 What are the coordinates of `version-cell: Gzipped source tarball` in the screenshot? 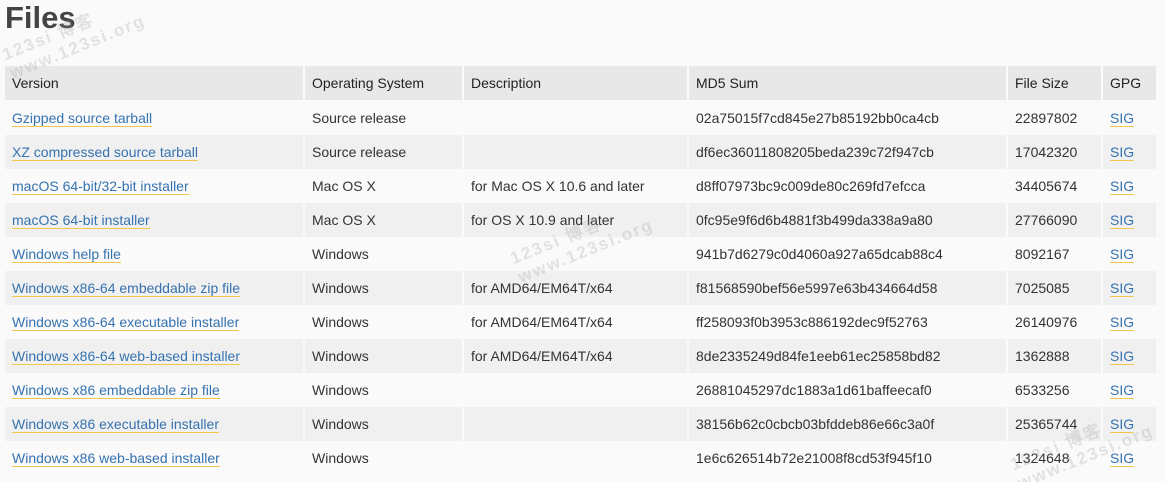 It's located at (155, 118).